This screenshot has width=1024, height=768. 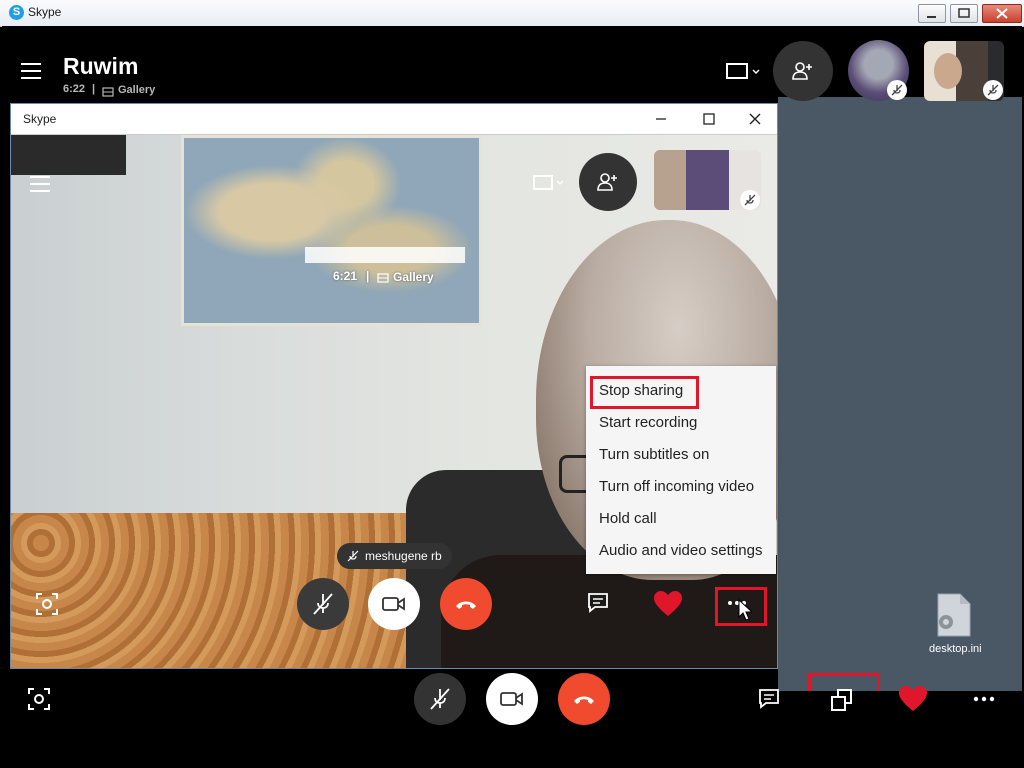 I want to click on inner-heart-button, so click(x=668, y=606).